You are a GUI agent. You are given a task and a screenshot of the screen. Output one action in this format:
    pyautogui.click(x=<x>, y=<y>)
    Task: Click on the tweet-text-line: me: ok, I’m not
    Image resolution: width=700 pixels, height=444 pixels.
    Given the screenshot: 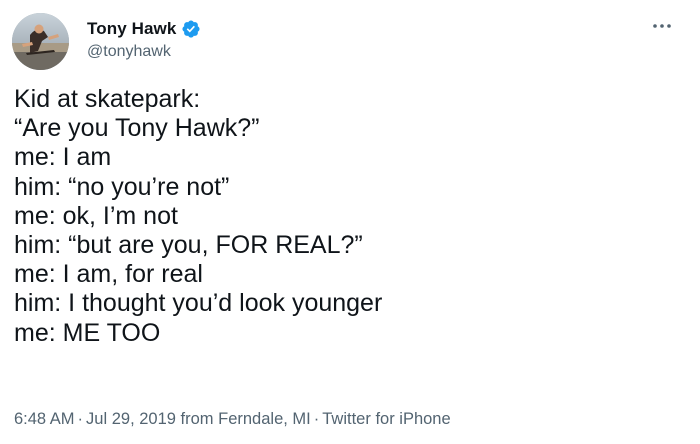 What is the action you would take?
    pyautogui.click(x=96, y=215)
    